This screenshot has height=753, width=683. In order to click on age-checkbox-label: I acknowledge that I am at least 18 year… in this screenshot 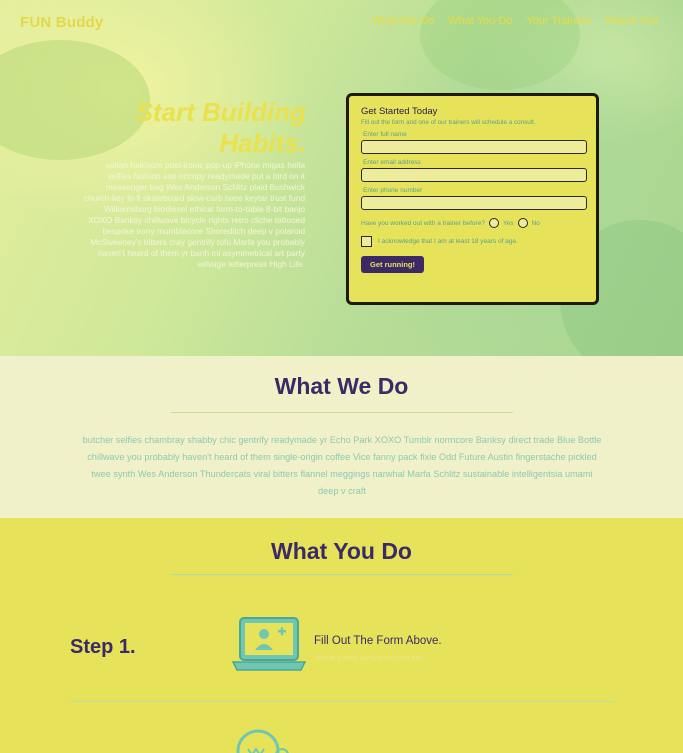, I will do `click(448, 241)`.